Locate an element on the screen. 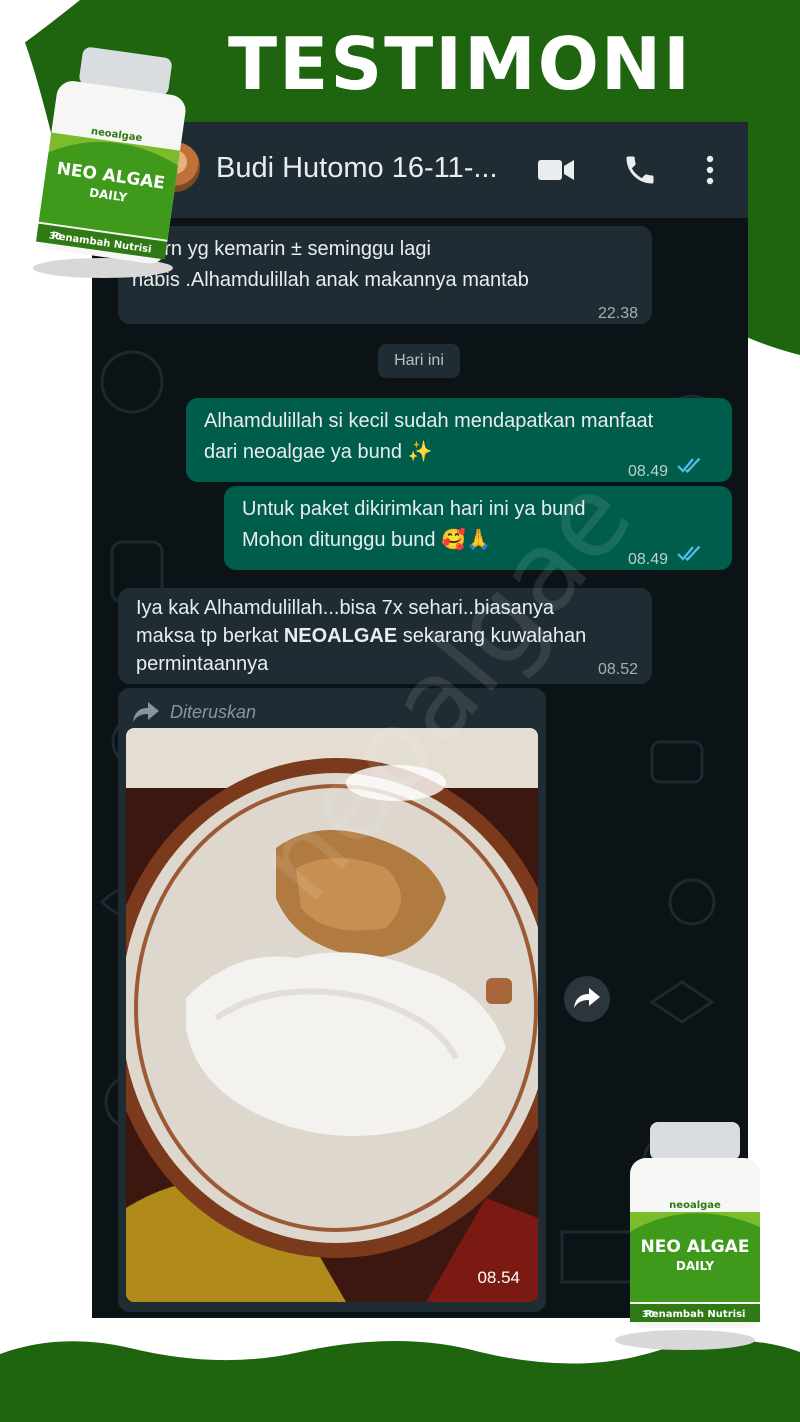  message-text: Untuk paket dikirimkan hari ini ya bund is located at coordinates (414, 509).